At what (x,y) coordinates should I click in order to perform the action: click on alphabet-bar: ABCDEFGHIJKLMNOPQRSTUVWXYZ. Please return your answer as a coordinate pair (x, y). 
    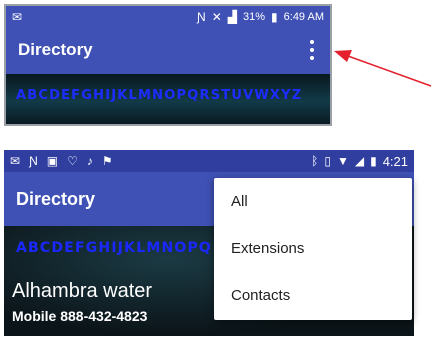
    Looking at the image, I should click on (168, 99).